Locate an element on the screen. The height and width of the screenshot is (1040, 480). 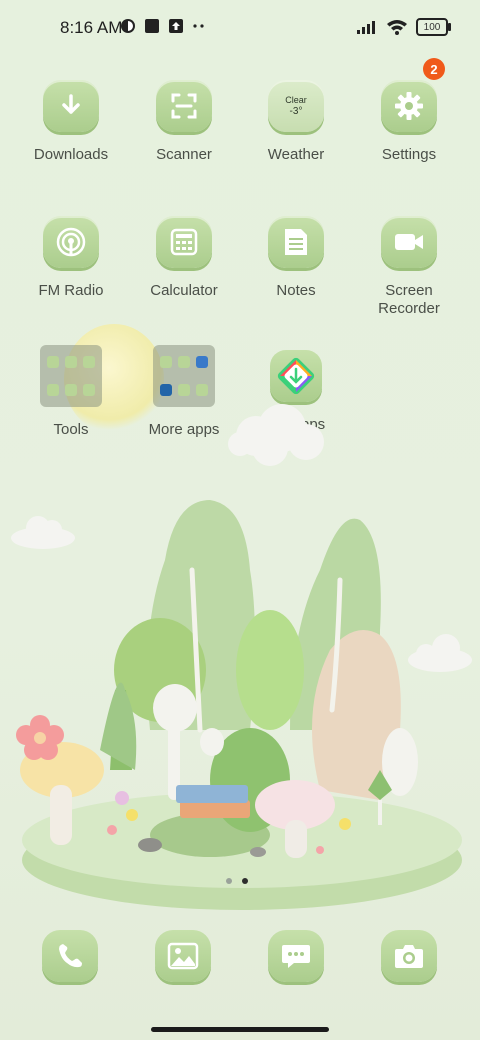
notes-tile is located at coordinates (296, 242).